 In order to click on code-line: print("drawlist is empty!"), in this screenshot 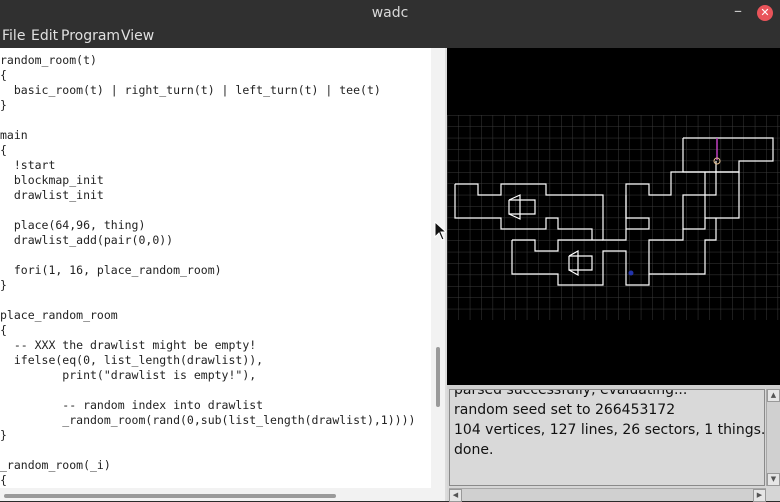, I will do `click(128, 375)`.